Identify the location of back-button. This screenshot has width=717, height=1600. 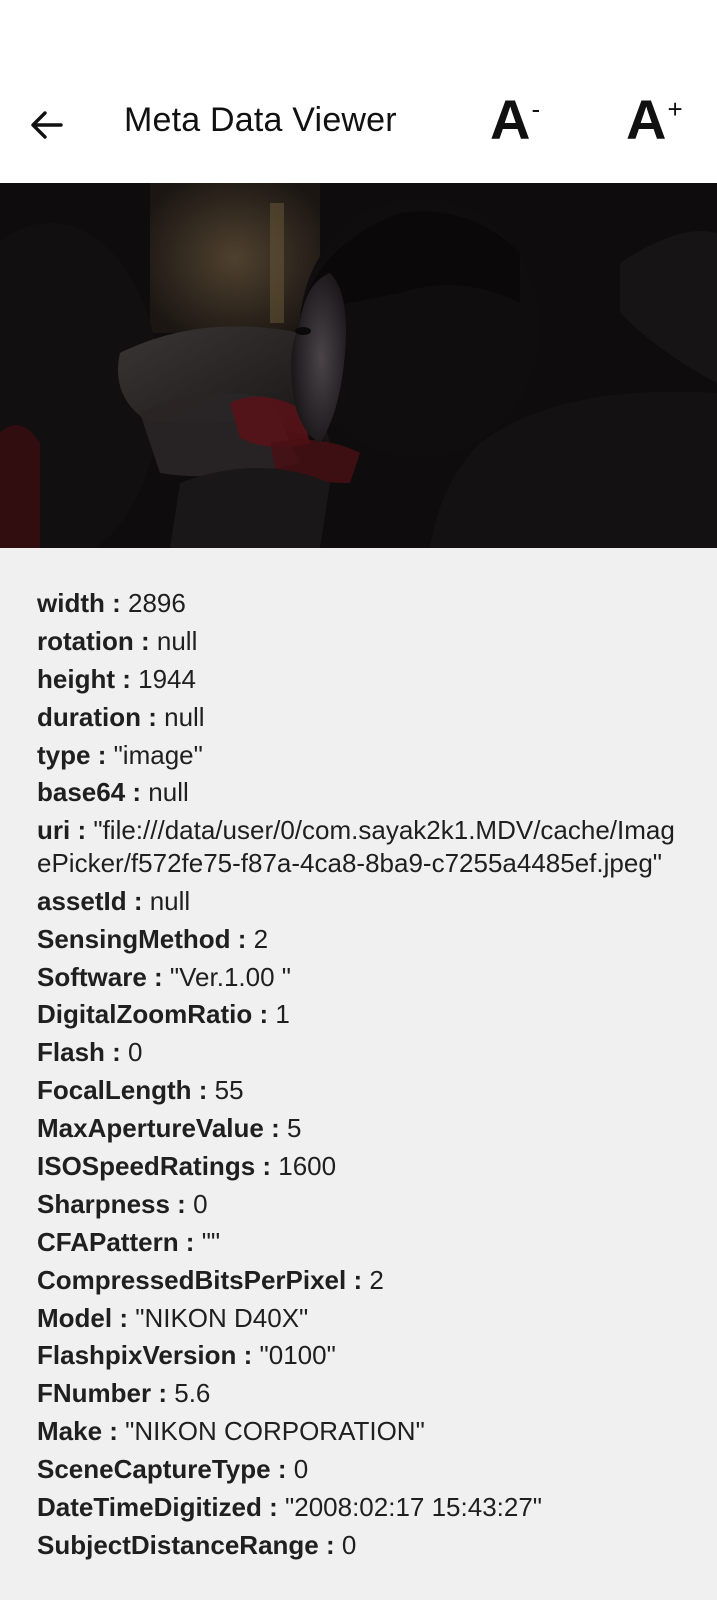
(47, 127).